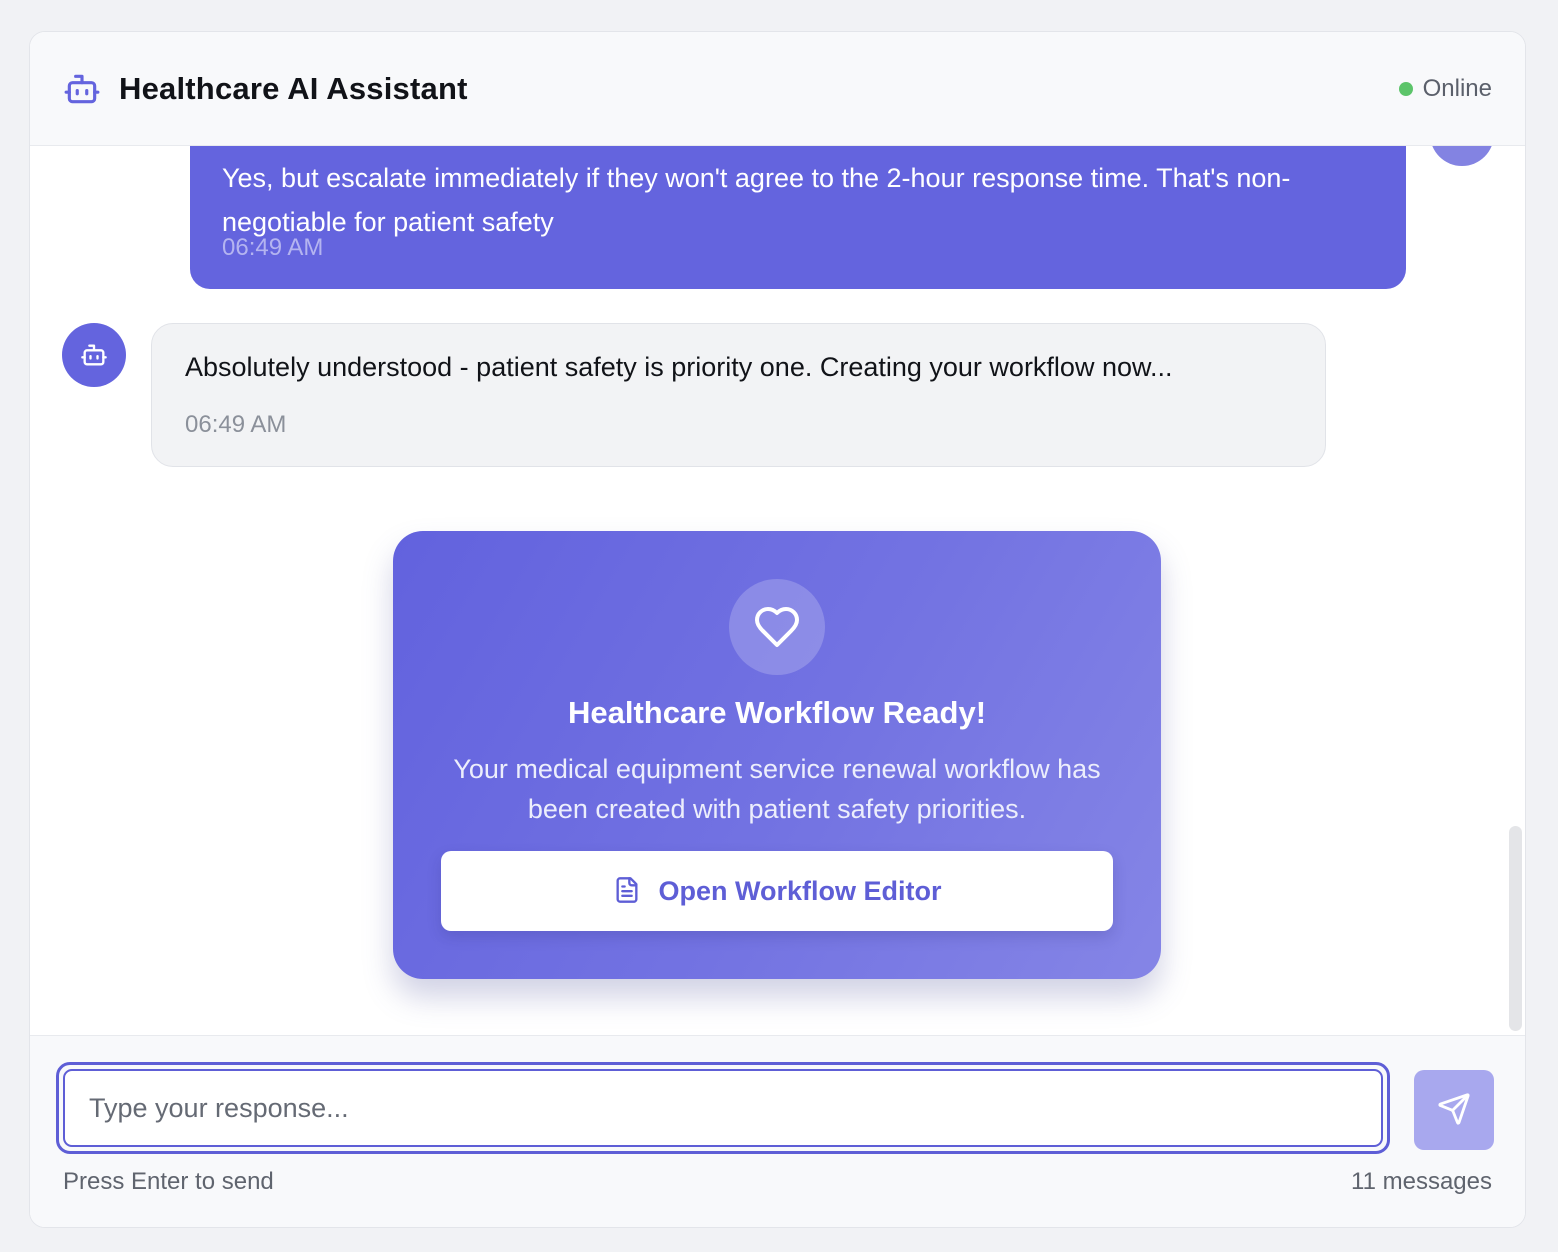 The height and width of the screenshot is (1252, 1558). I want to click on response-input-wrapper, so click(723, 1108).